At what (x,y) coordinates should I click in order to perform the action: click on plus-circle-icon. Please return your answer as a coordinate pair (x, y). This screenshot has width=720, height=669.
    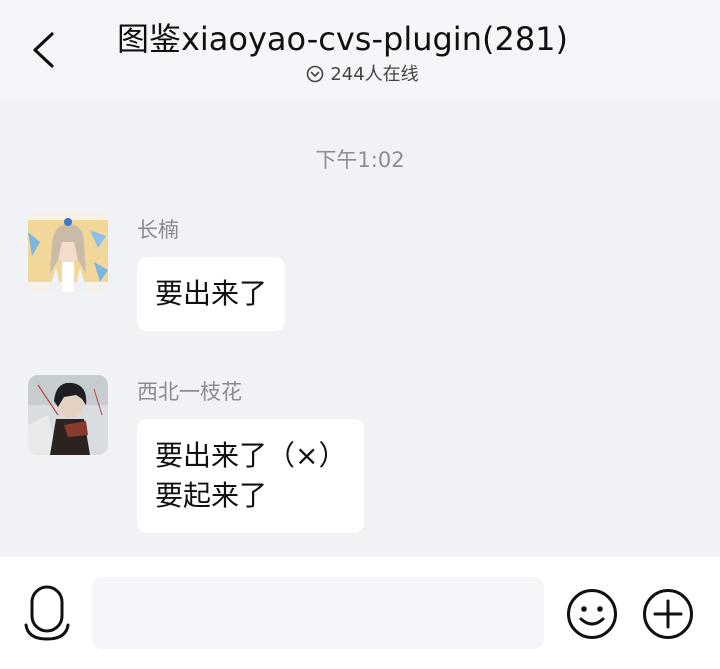
    Looking at the image, I should click on (668, 614).